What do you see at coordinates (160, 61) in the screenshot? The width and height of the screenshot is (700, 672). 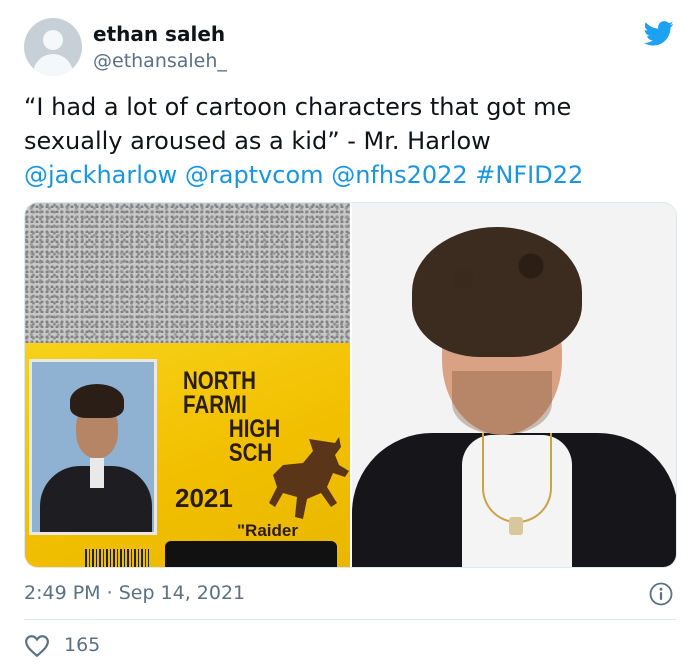 I see `author-handle: @ethansaleh_` at bounding box center [160, 61].